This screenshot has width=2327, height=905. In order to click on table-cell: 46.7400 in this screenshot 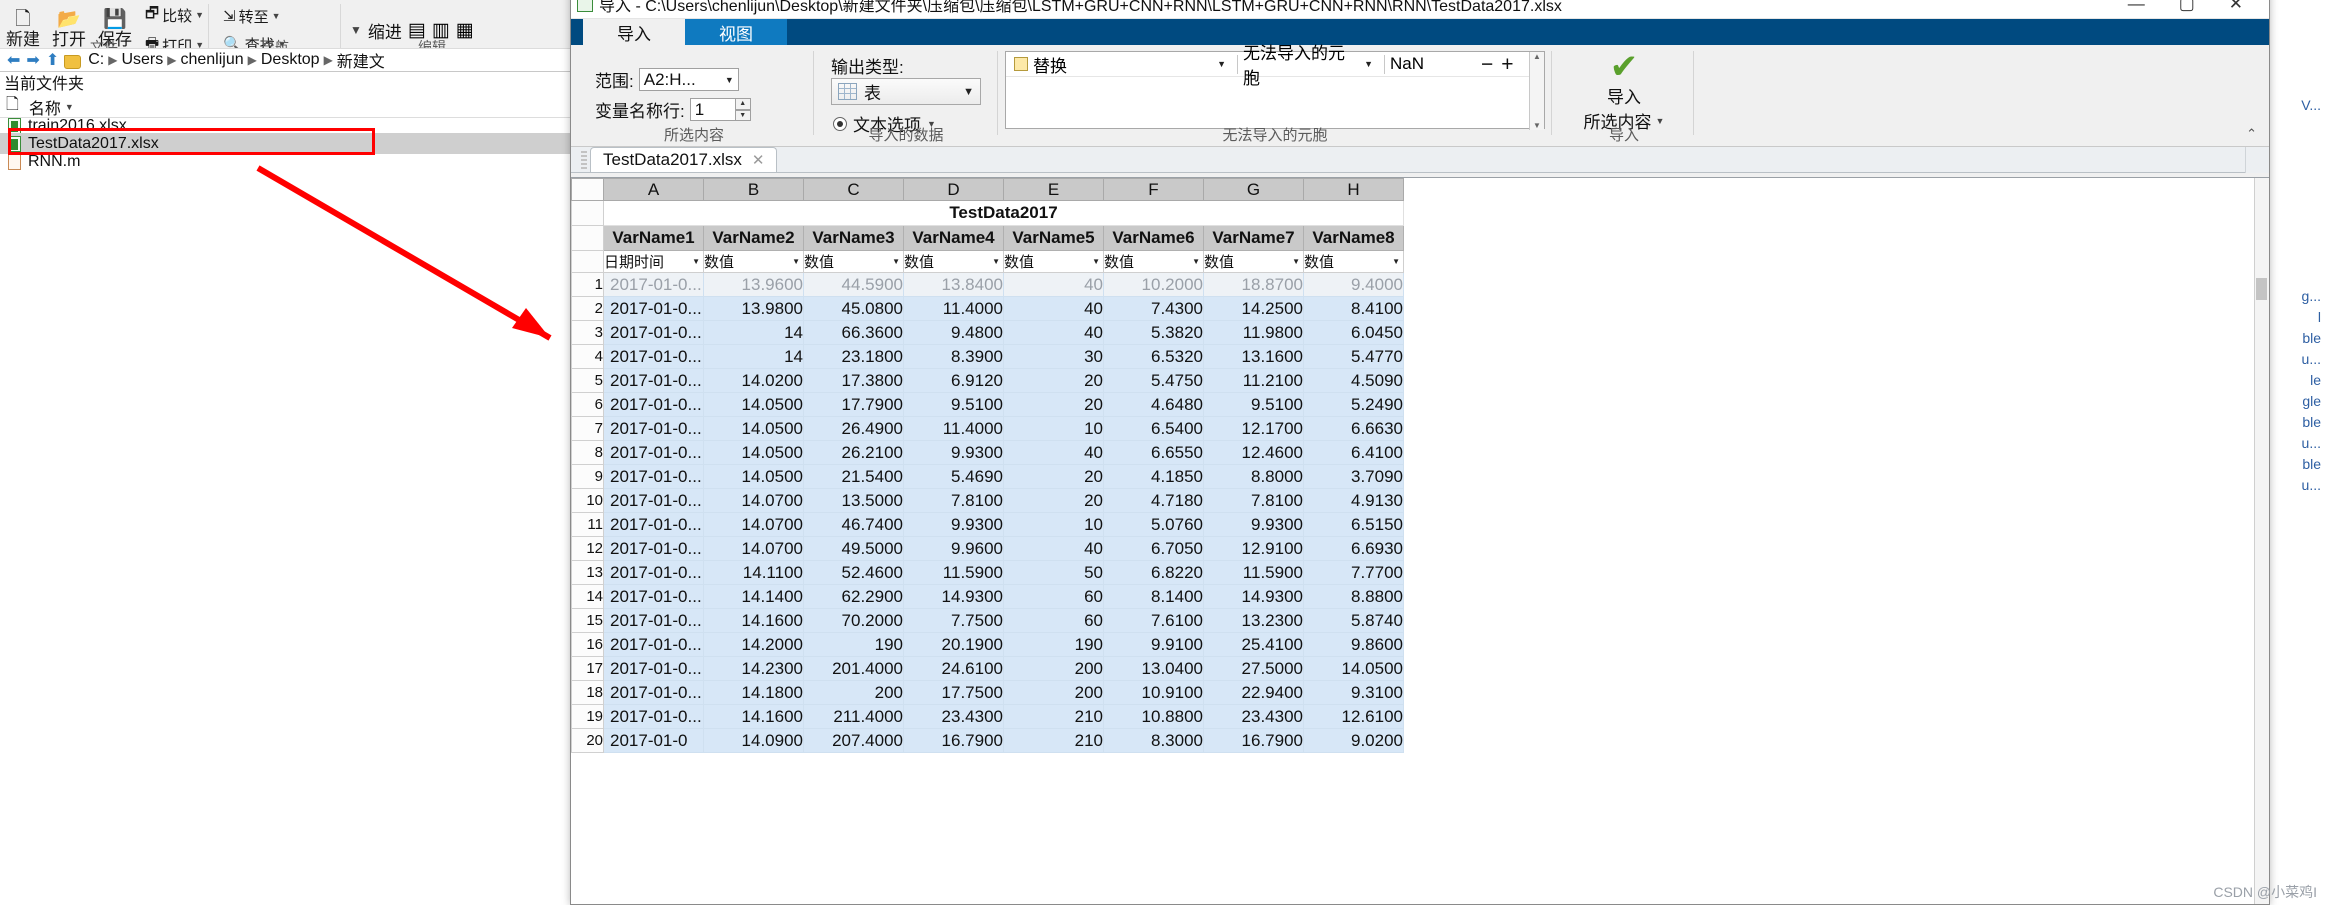, I will do `click(853, 524)`.